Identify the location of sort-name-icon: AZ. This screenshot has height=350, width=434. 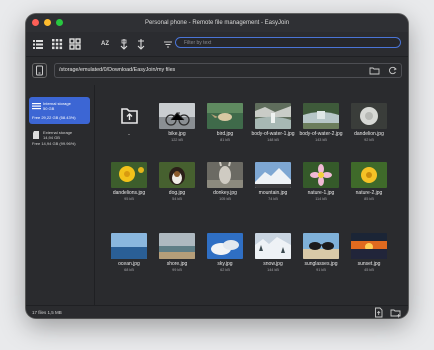
(105, 44).